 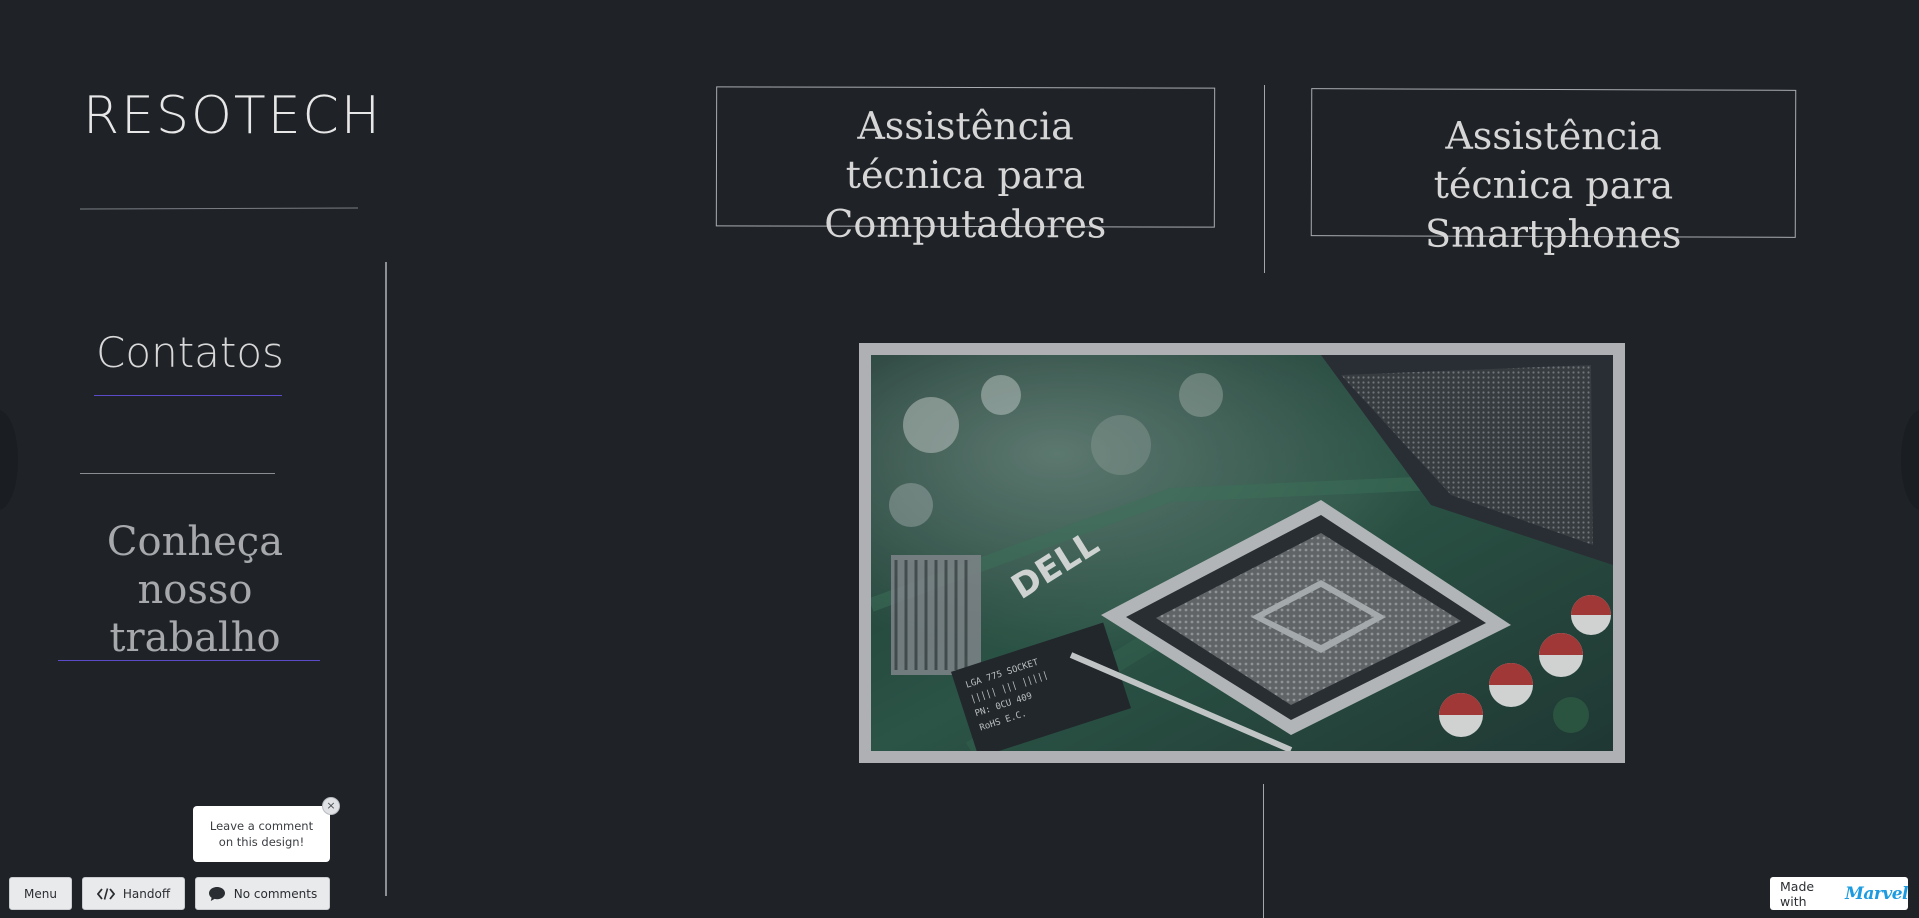 I want to click on conheca-line-1: Conheça, so click(x=195, y=542).